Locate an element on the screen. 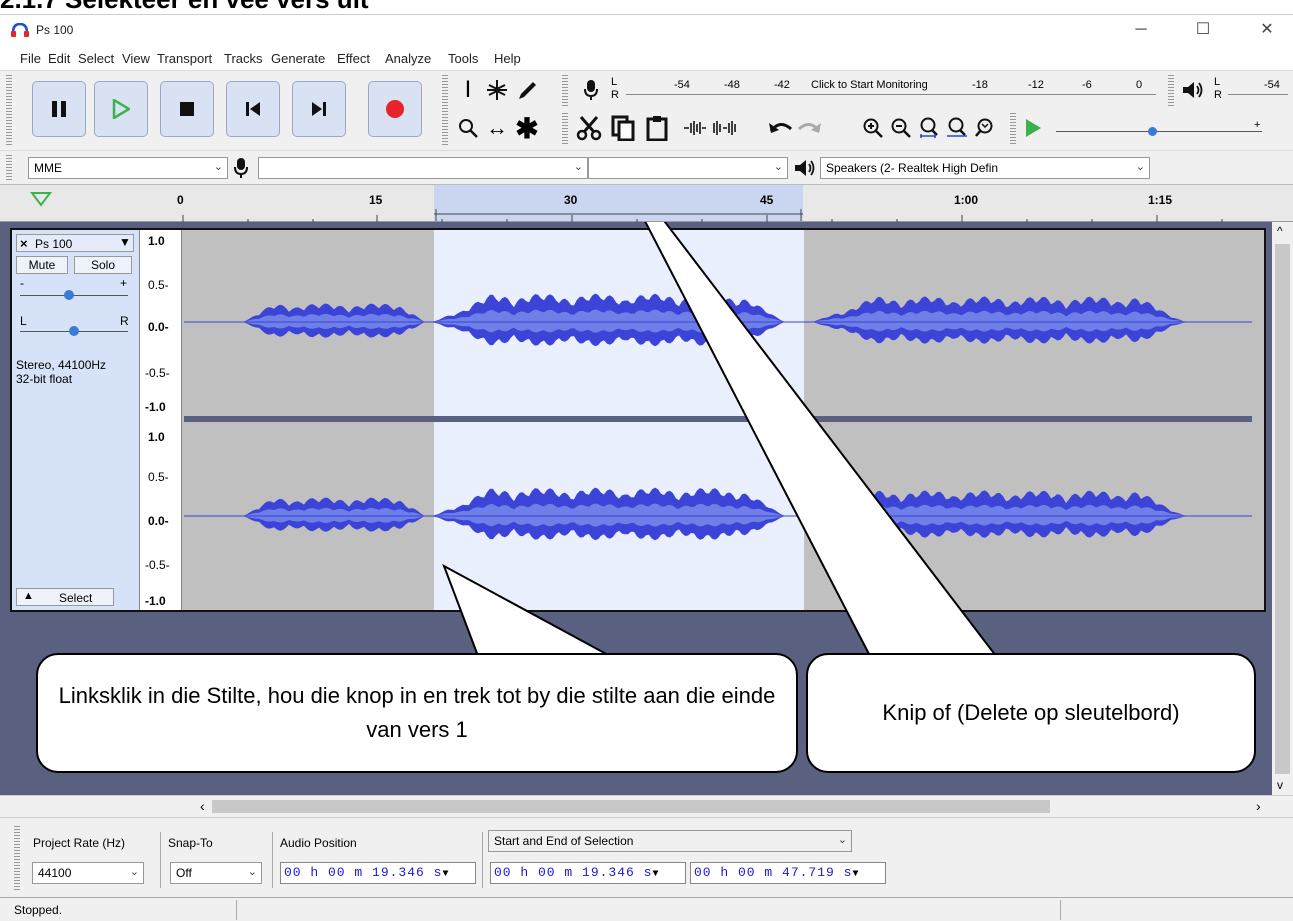 This screenshot has height=921, width=1293. callout-cut-instruction: Knip of (Delete op sleutelbord) is located at coordinates (1031, 713).